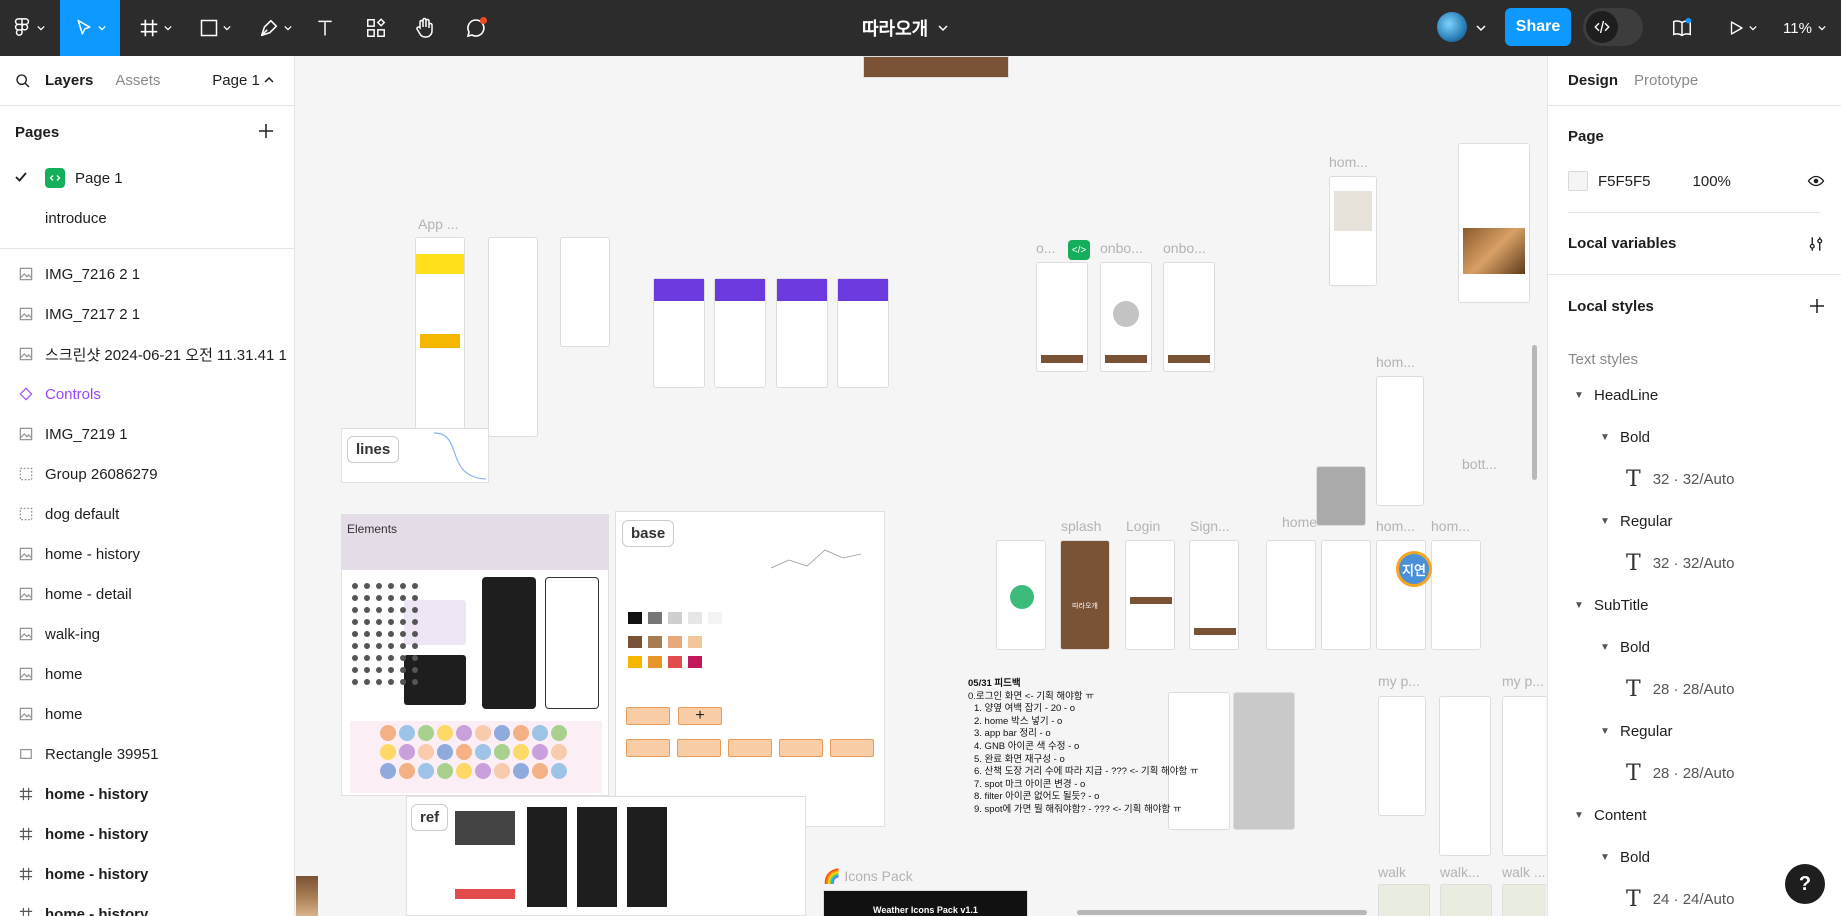 The width and height of the screenshot is (1841, 916). Describe the element at coordinates (648, 533) in the screenshot. I see `frame-label-base: base` at that location.